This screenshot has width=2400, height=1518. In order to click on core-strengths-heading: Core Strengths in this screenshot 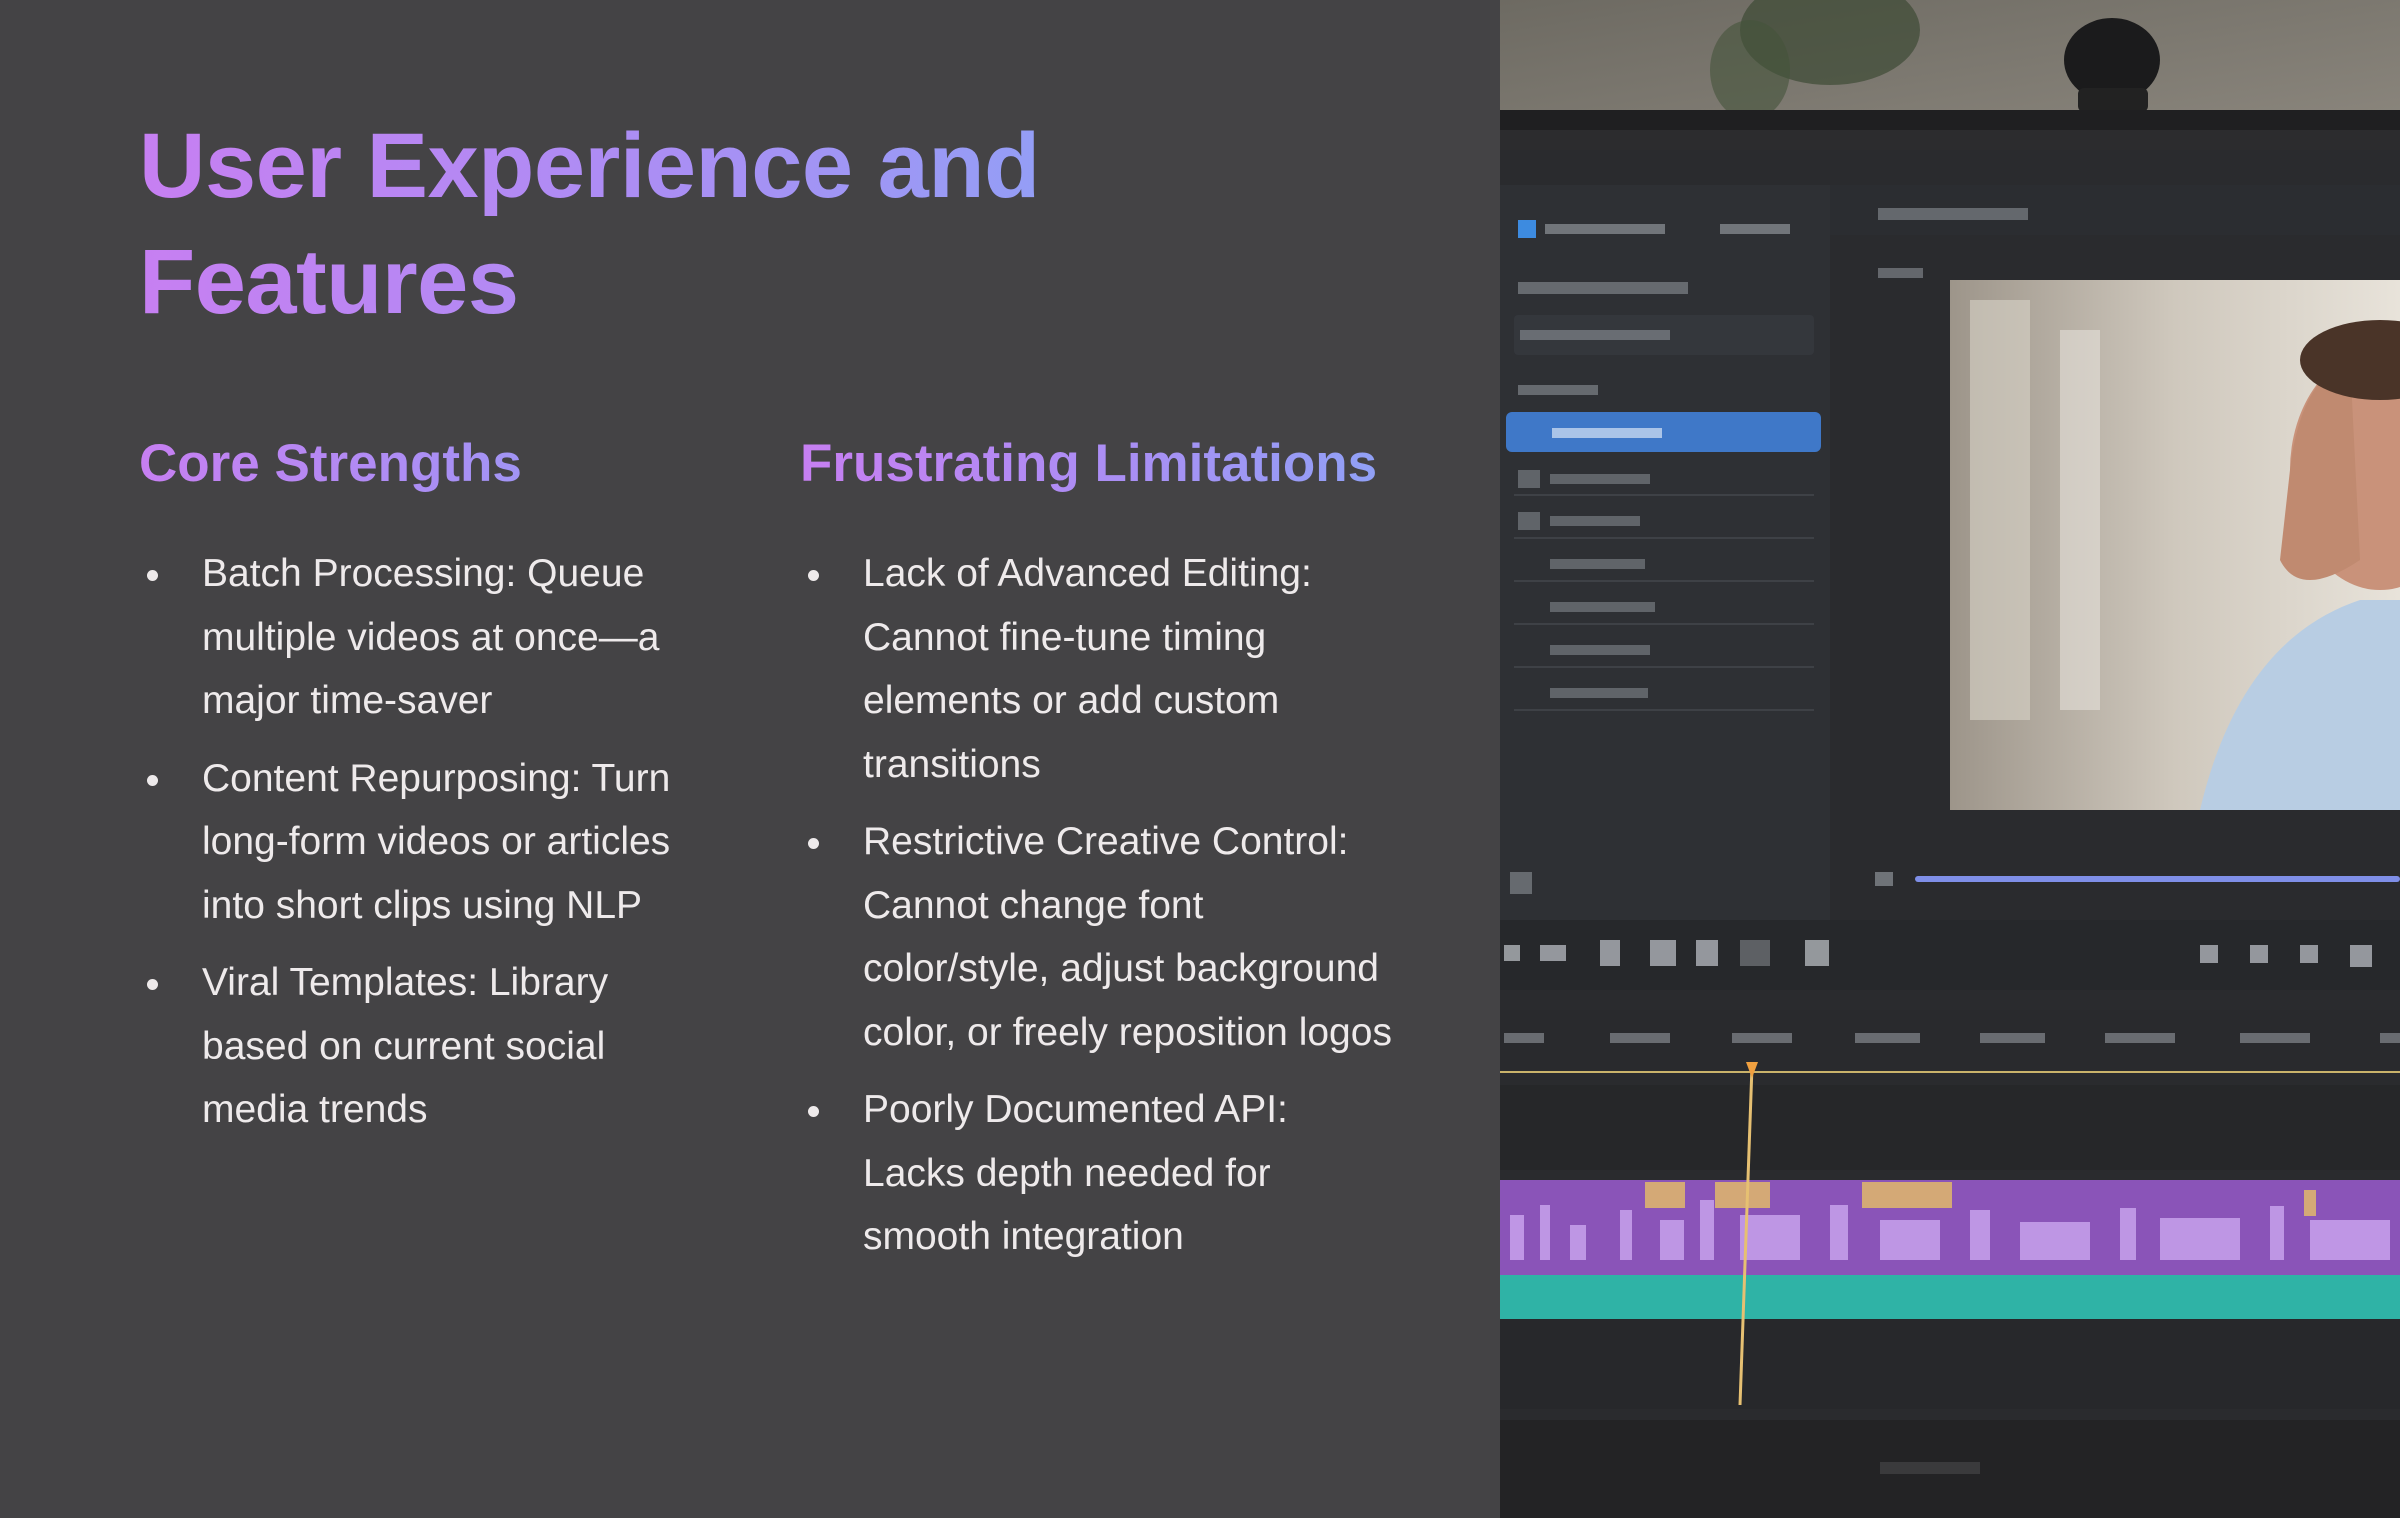, I will do `click(419, 464)`.